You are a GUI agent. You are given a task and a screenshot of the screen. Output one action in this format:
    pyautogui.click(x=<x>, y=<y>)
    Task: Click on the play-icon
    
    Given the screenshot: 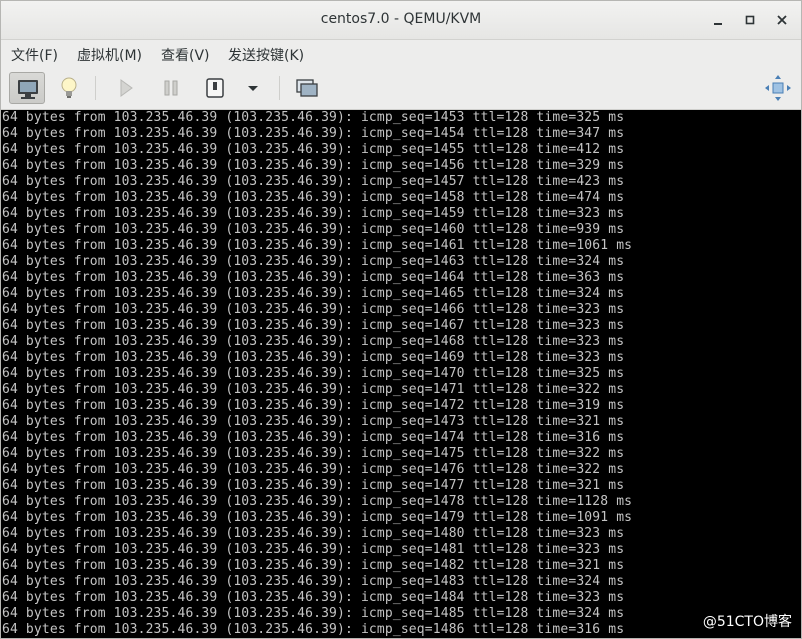 What is the action you would take?
    pyautogui.click(x=126, y=88)
    